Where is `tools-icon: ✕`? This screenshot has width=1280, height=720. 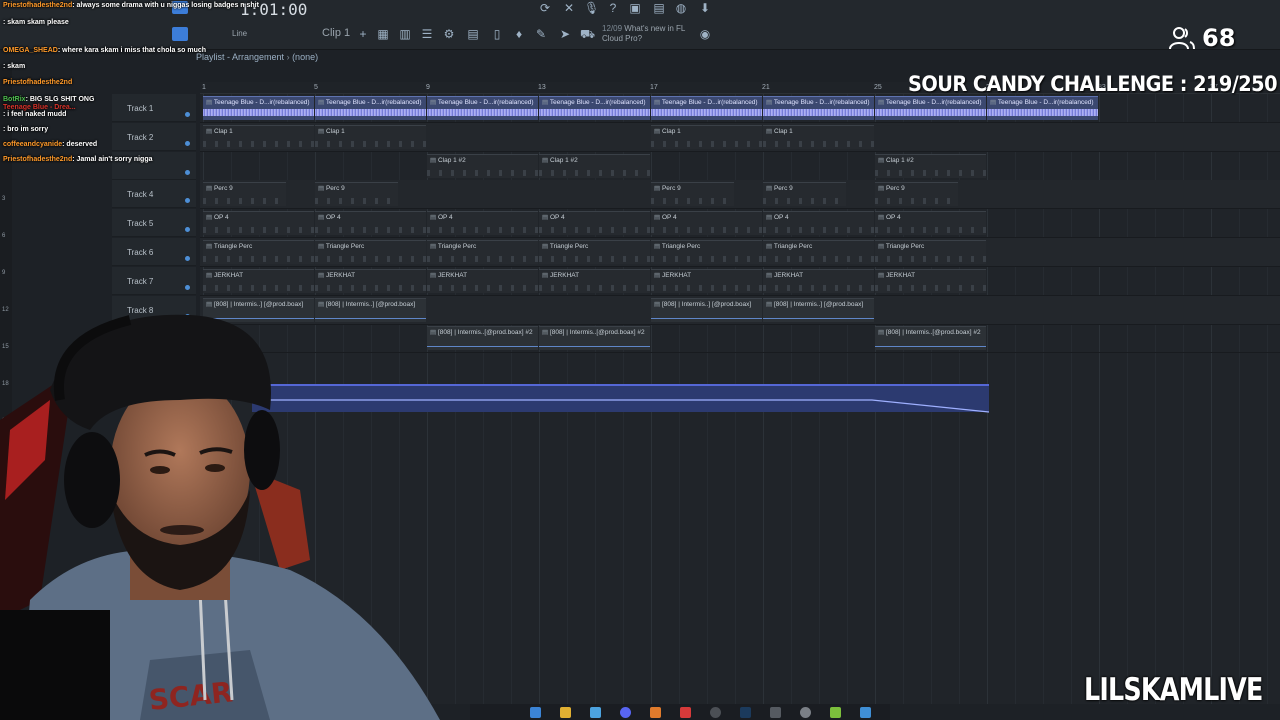
tools-icon: ✕ is located at coordinates (569, 8).